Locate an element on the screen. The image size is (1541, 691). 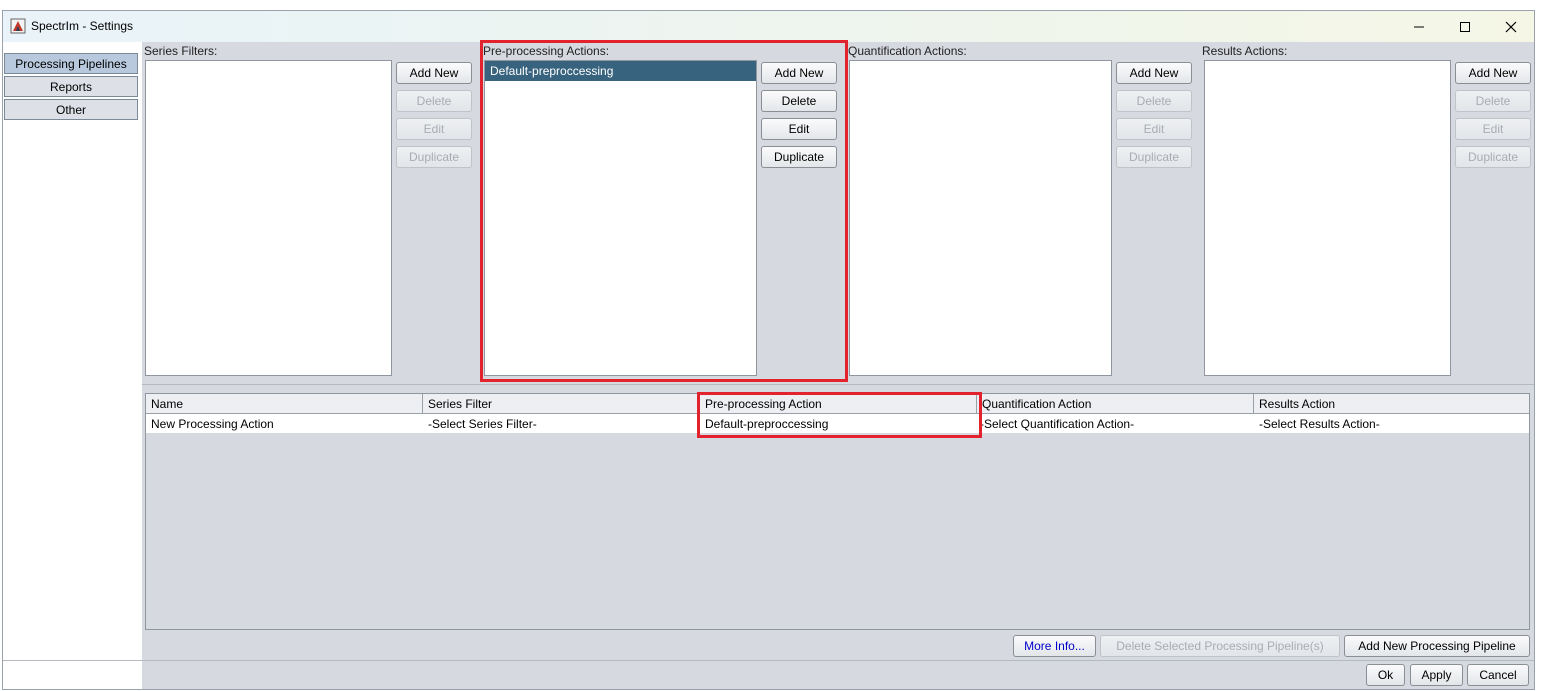
table-cell-name: New Processing Action is located at coordinates (284, 423).